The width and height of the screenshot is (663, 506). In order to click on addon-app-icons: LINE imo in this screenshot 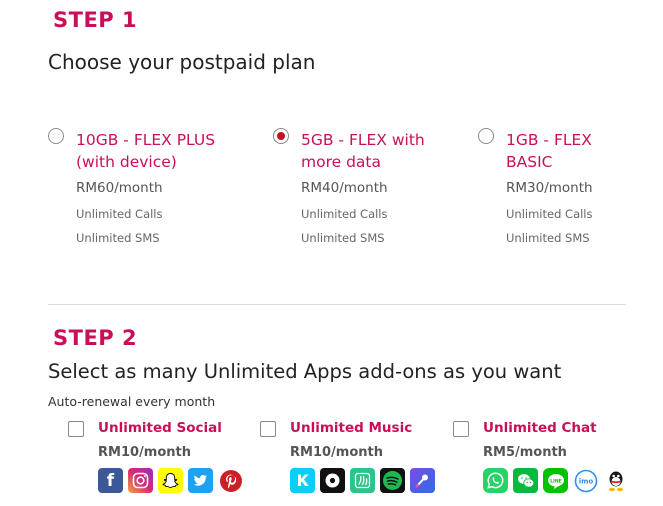, I will do `click(555, 480)`.